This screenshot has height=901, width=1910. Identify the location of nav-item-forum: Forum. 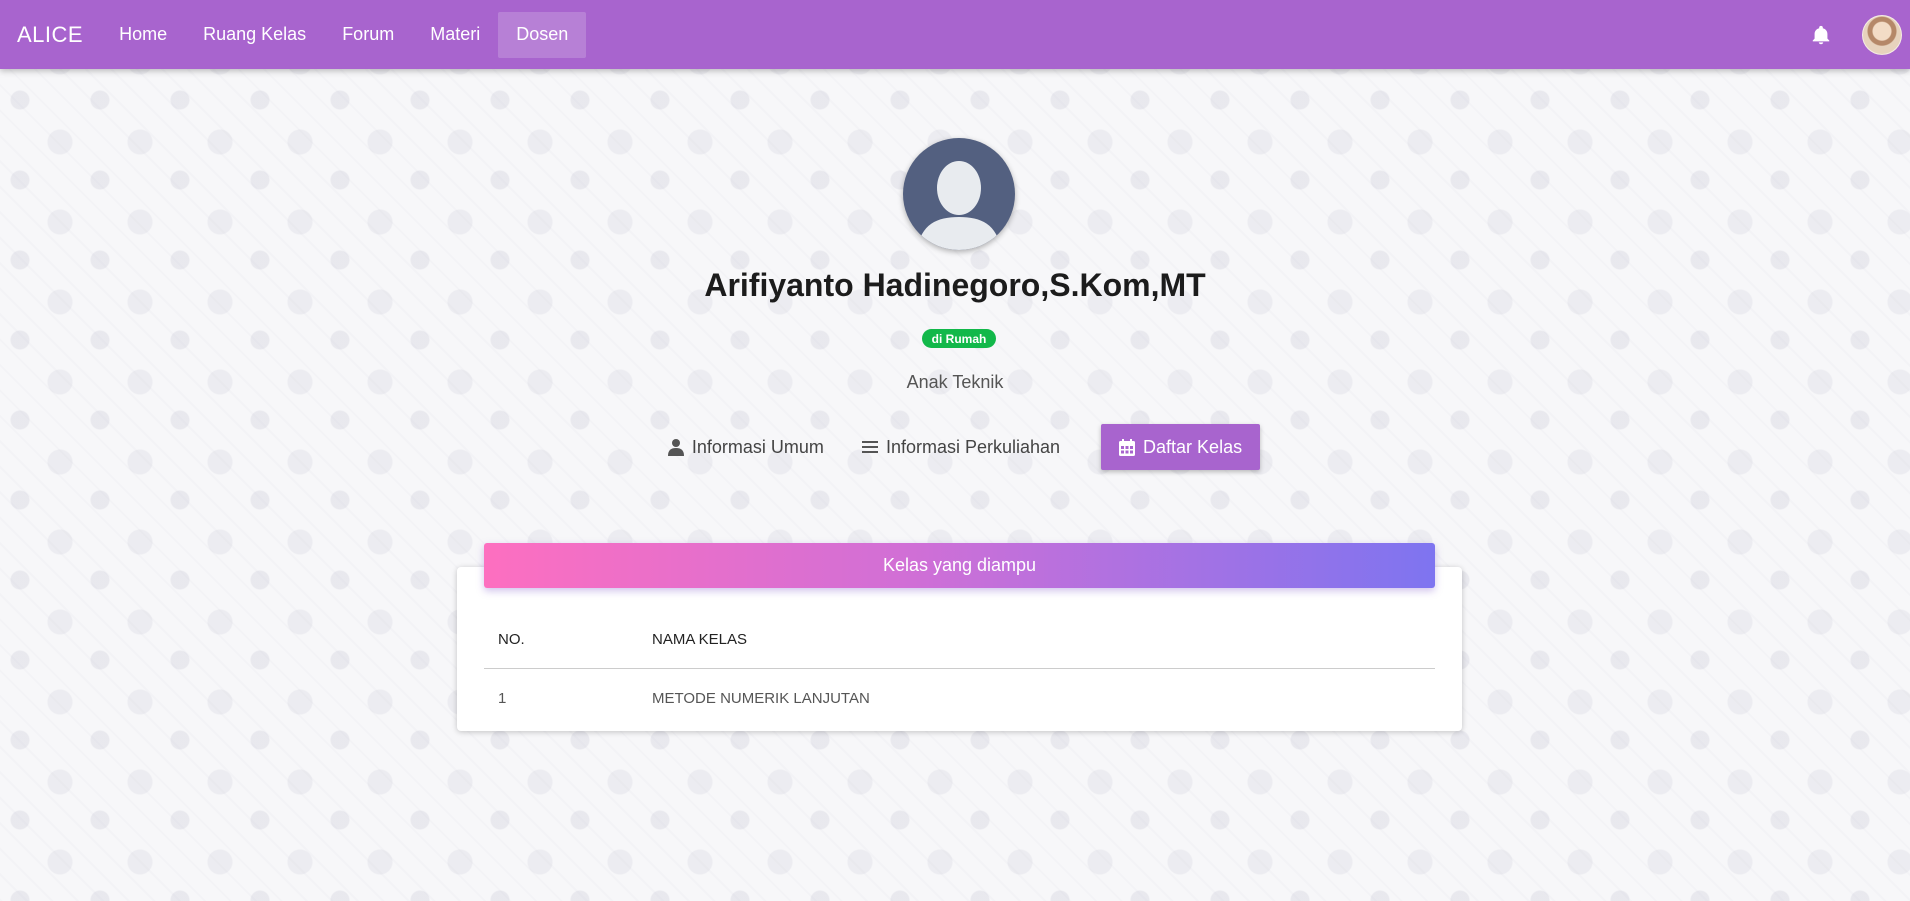
(368, 35).